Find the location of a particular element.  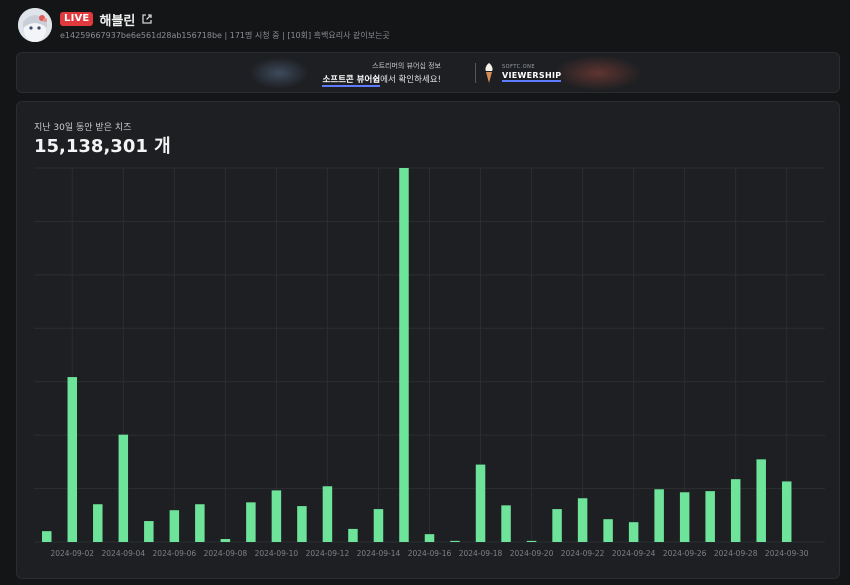

x-tick-label: 2024-09-28 is located at coordinates (736, 553).